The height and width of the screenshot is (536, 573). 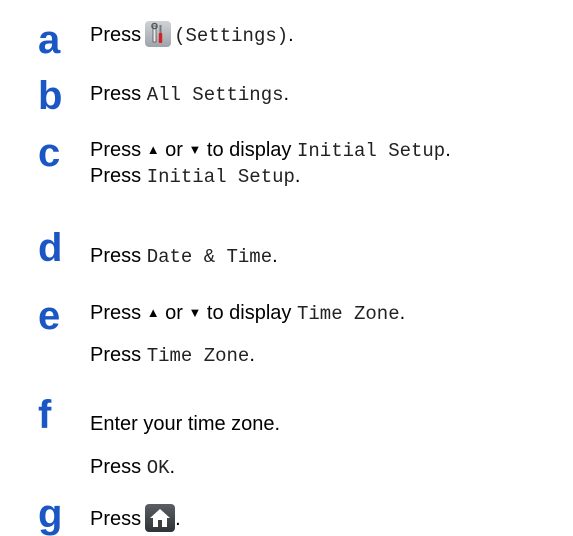 I want to click on ok-label: OK, so click(x=158, y=468).